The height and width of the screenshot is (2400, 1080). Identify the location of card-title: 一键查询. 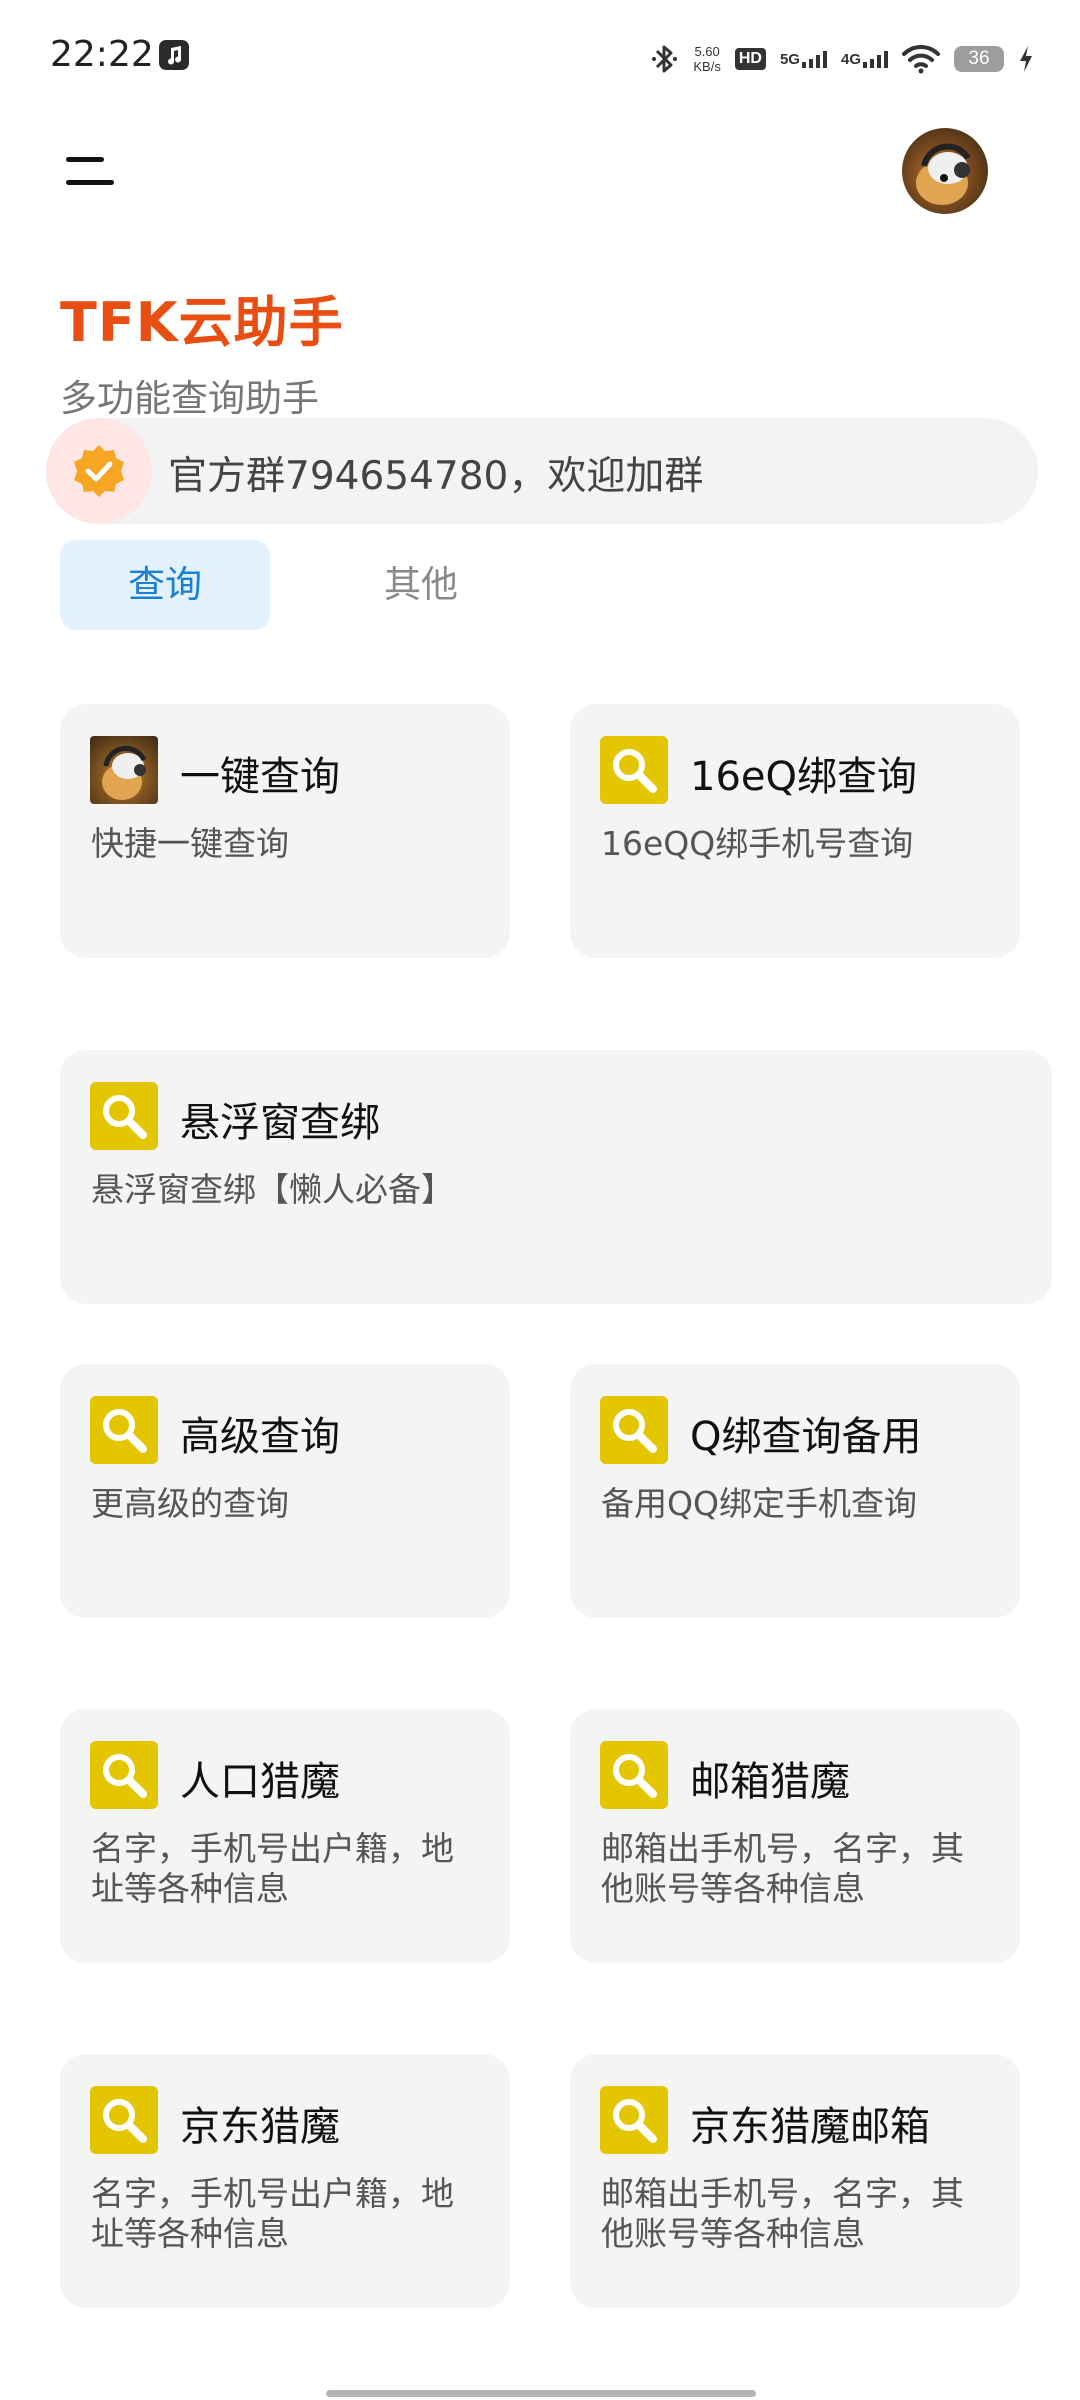
(260, 777).